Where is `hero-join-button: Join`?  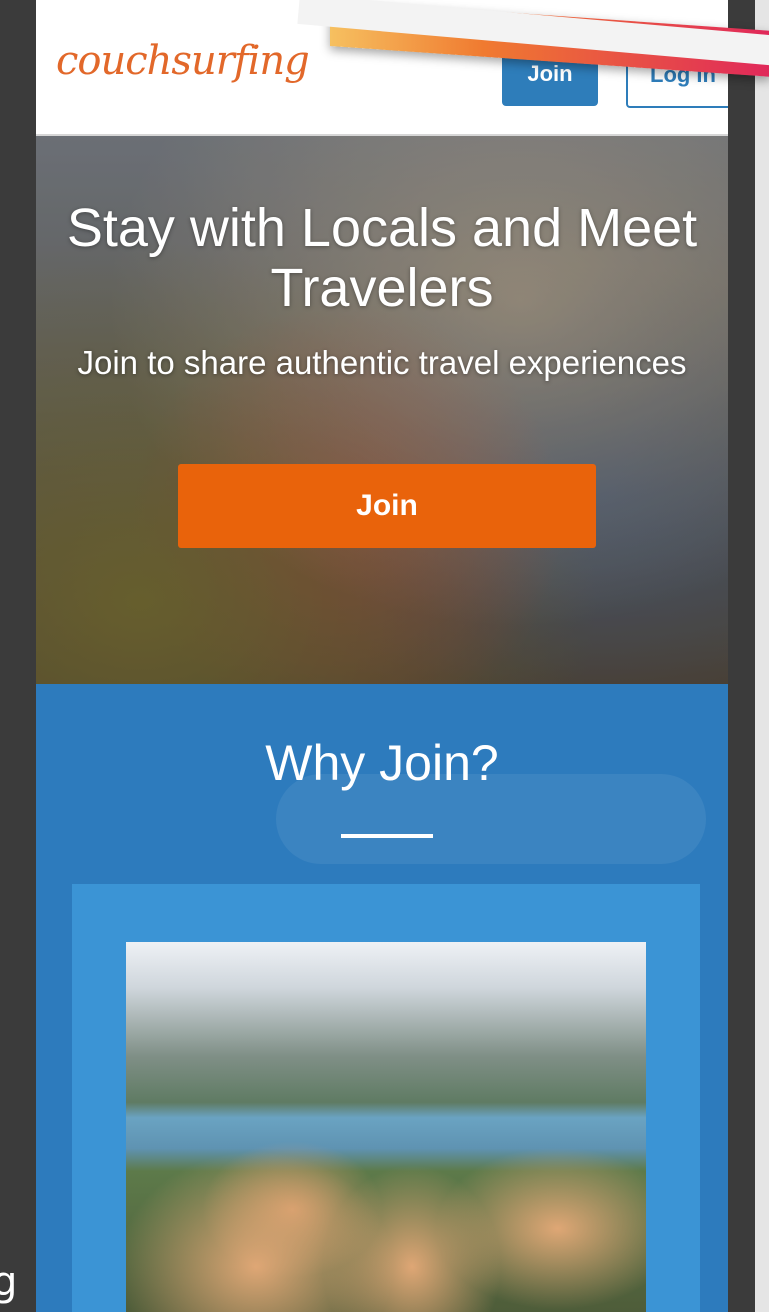 hero-join-button: Join is located at coordinates (387, 506).